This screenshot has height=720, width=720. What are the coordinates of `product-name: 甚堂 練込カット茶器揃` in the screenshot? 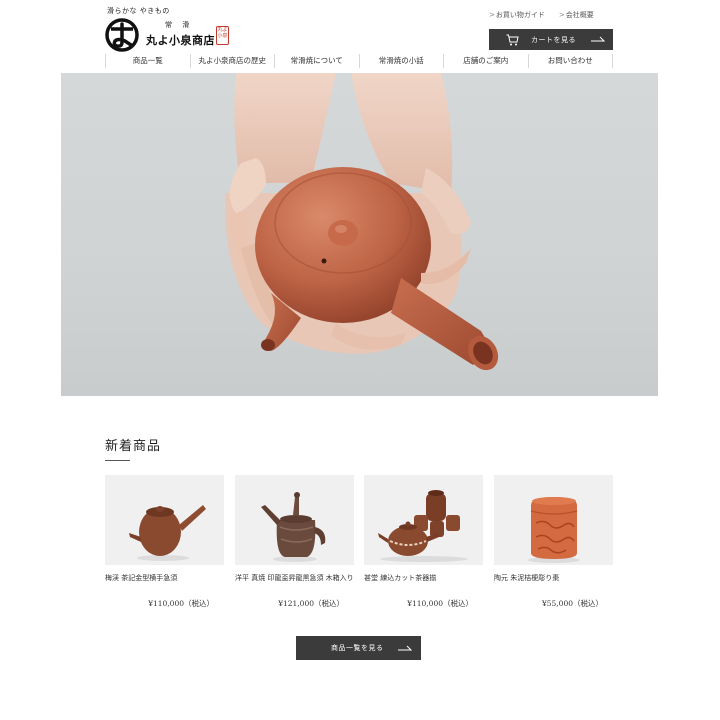 It's located at (400, 578).